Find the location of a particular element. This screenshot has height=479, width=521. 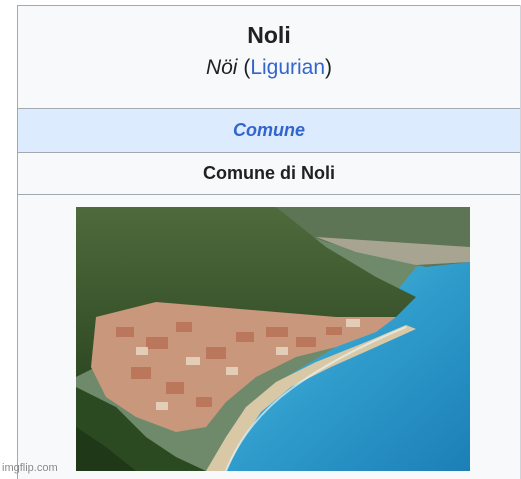

page-title: Noli is located at coordinates (269, 35).